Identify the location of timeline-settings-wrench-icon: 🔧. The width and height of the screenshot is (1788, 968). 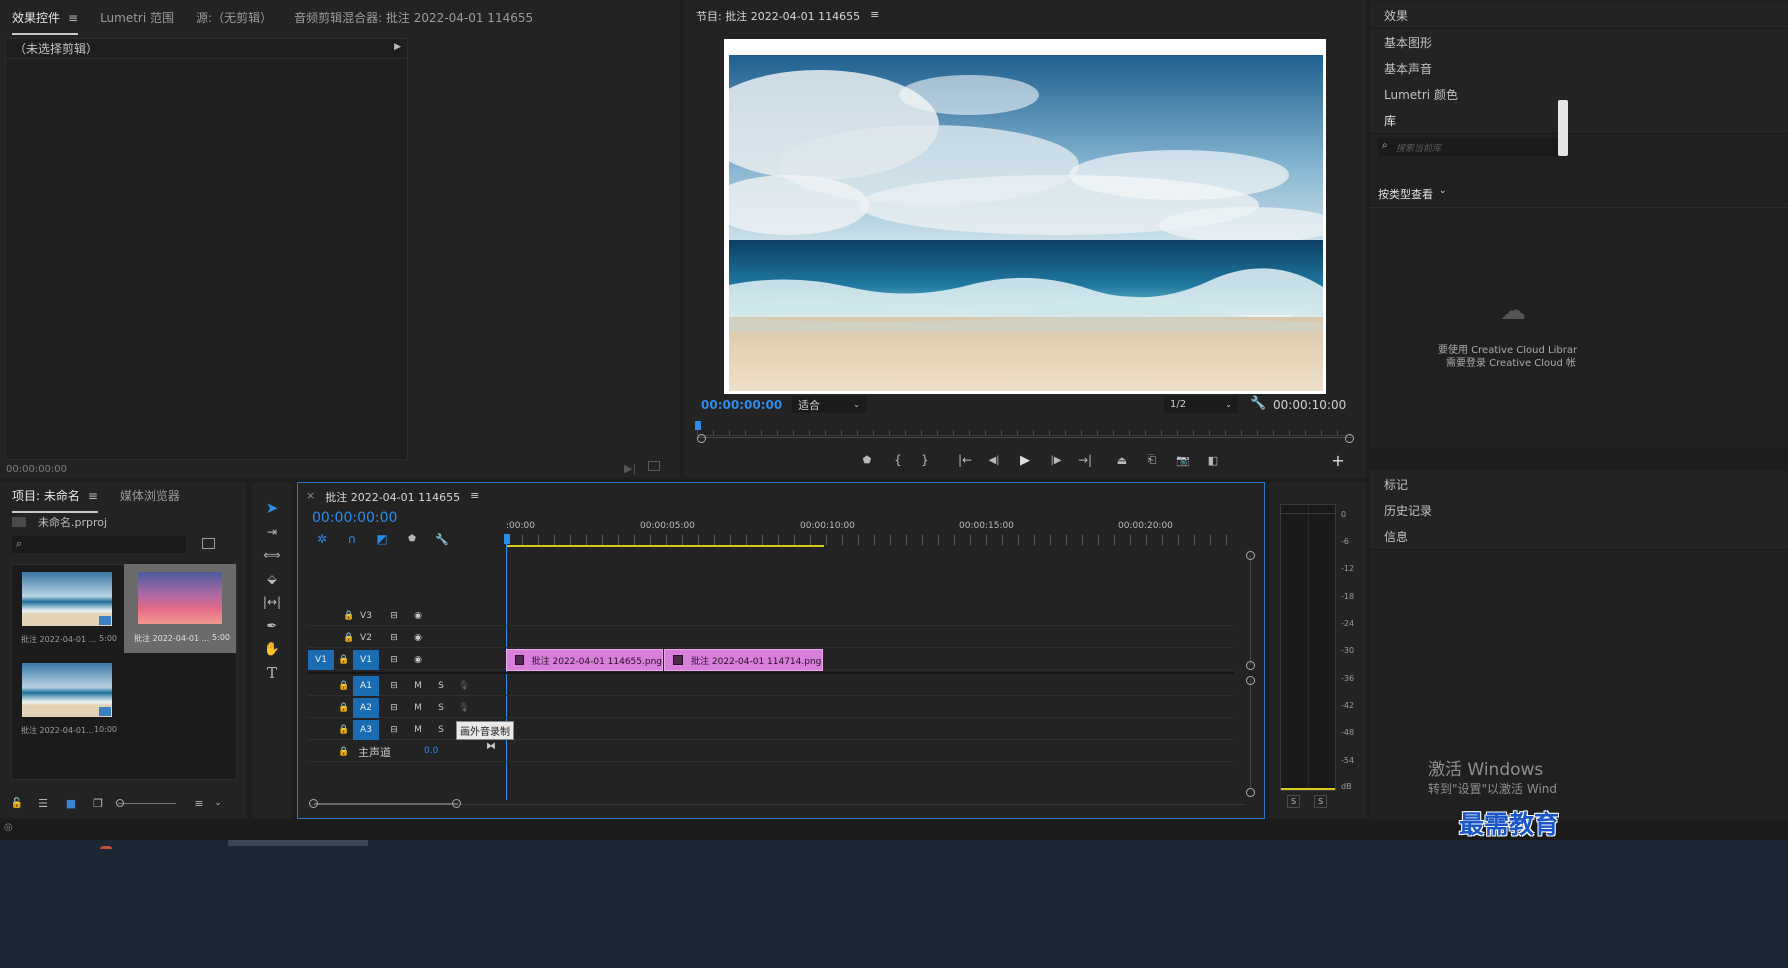
(442, 539).